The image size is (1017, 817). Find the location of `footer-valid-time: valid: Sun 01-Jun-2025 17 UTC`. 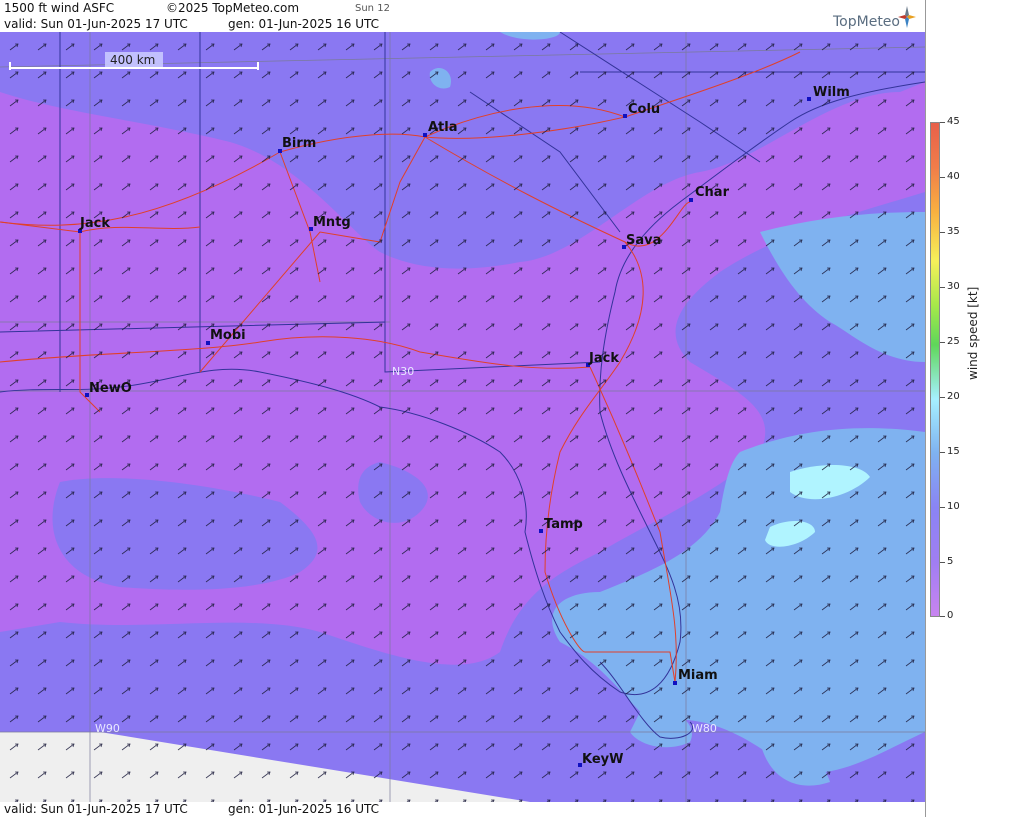

footer-valid-time: valid: Sun 01-Jun-2025 17 UTC is located at coordinates (96, 809).